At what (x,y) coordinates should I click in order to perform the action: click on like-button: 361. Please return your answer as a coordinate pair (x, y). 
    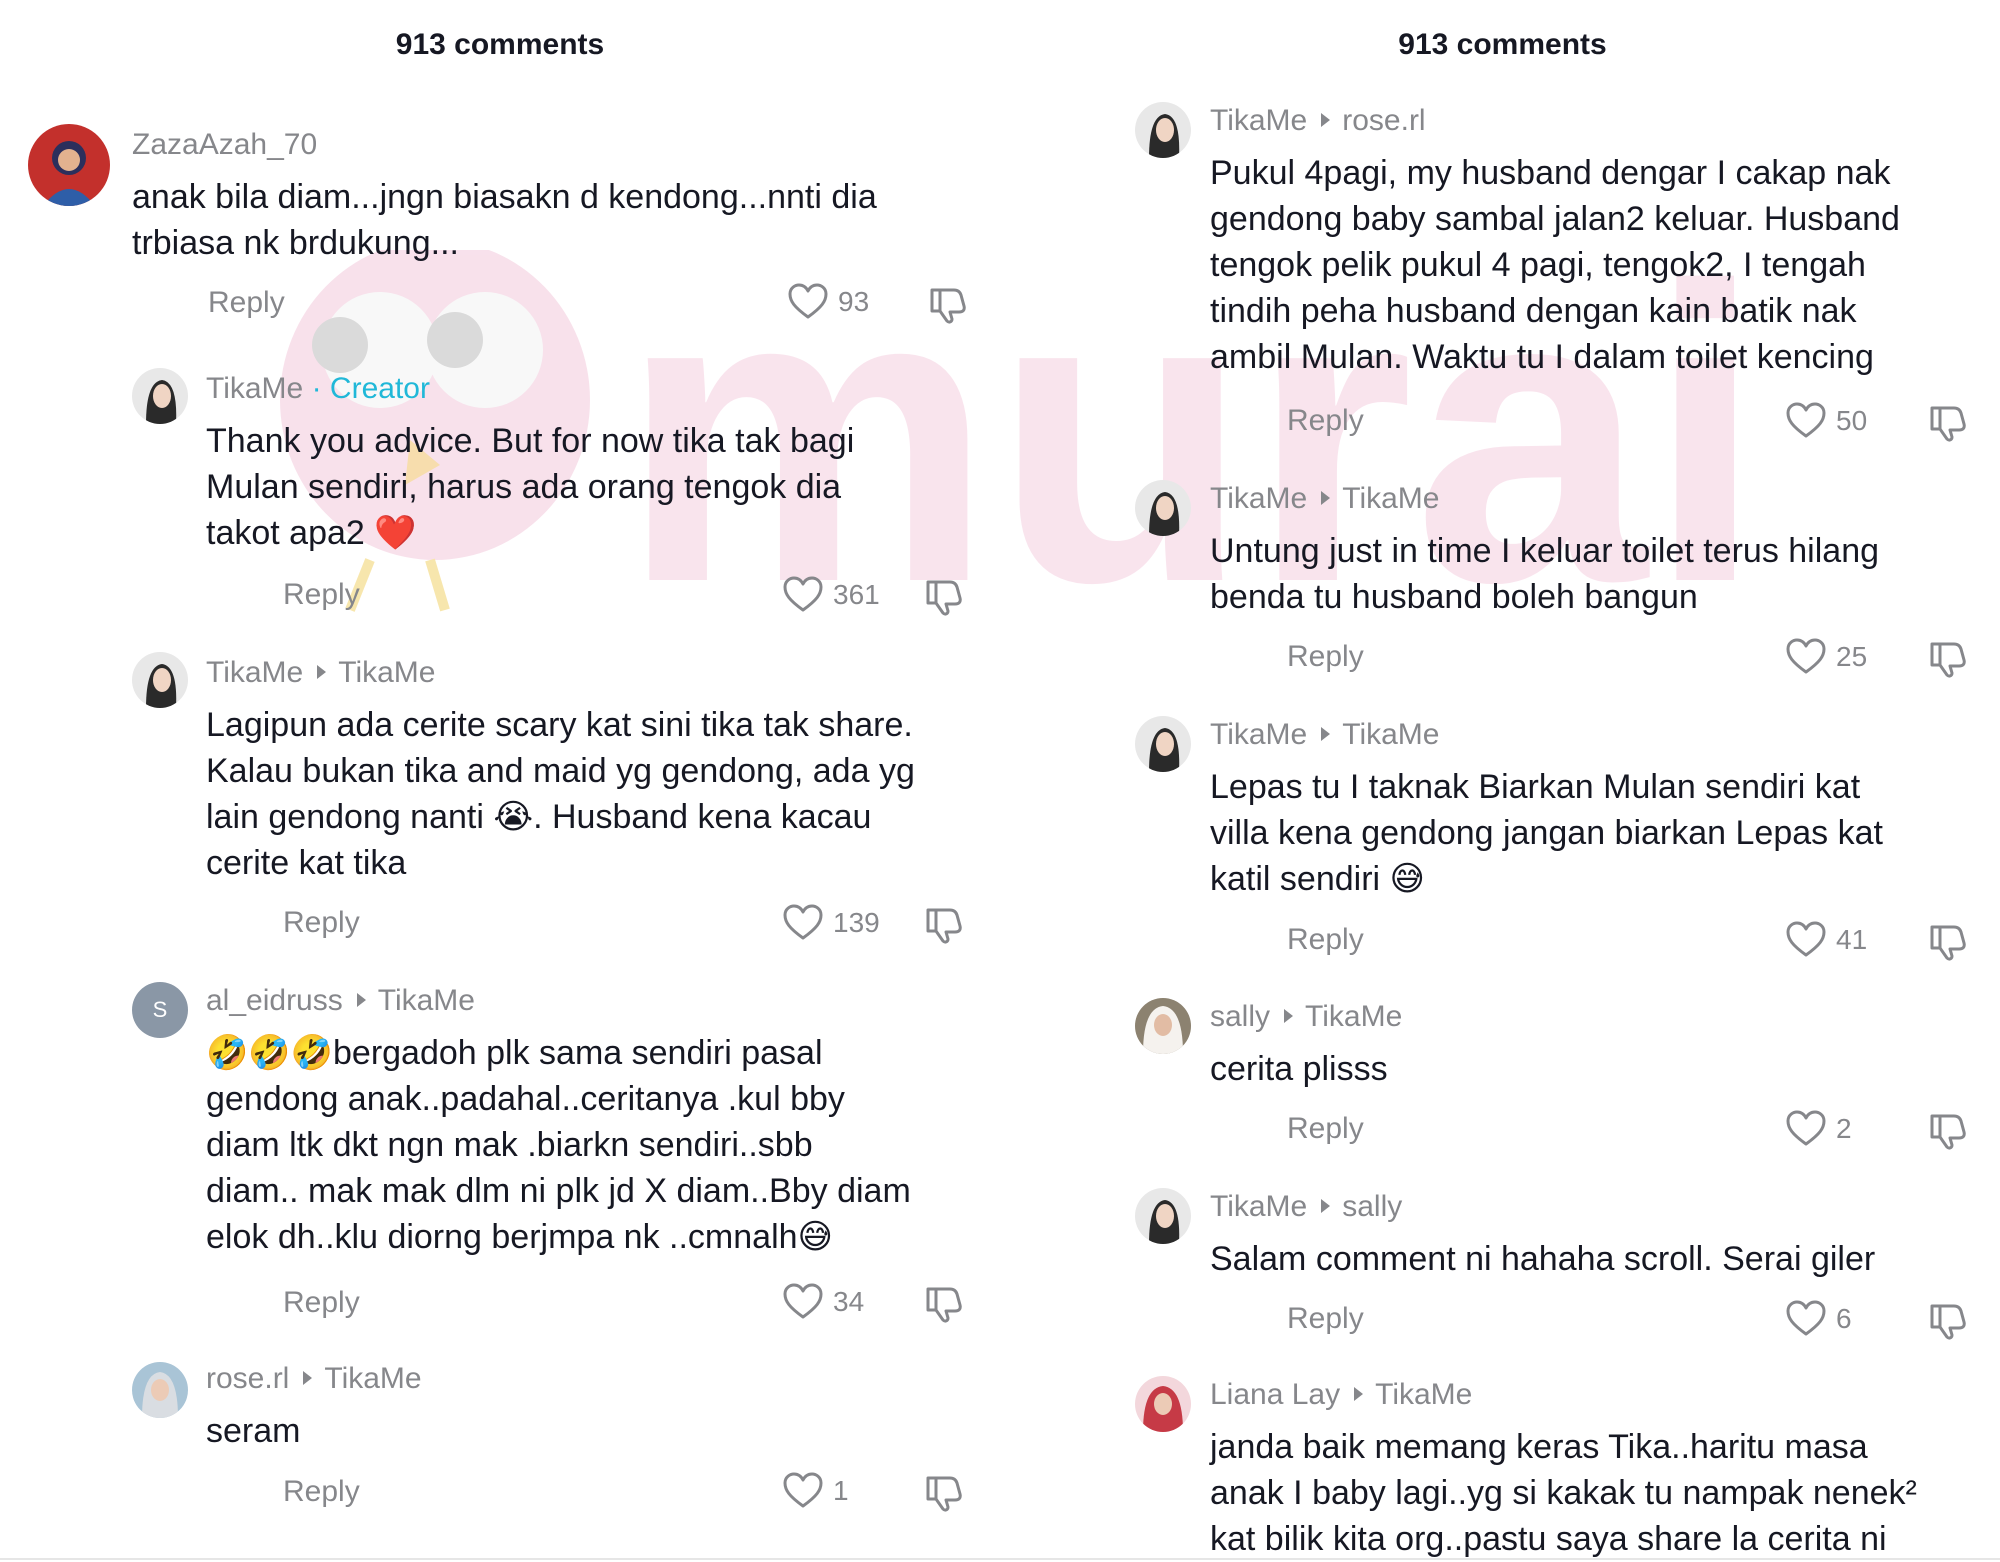
    Looking at the image, I should click on (831, 595).